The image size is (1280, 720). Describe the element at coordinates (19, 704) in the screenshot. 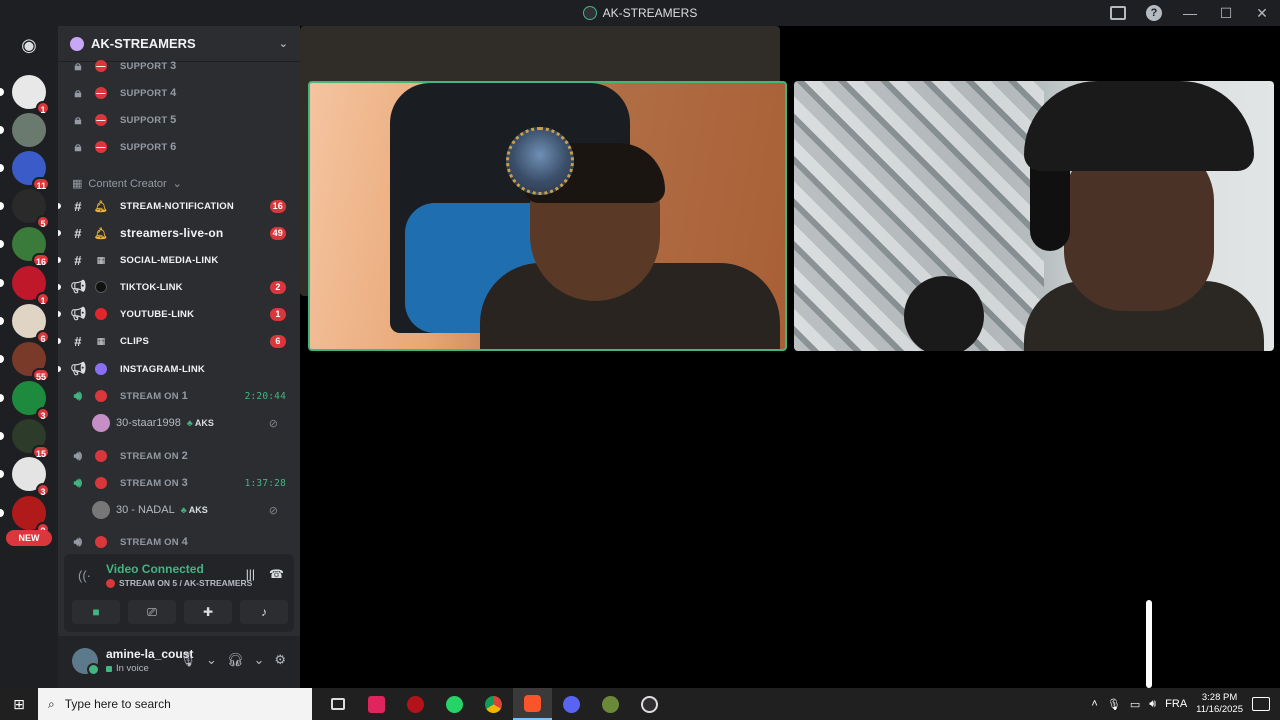

I see `windows-start-icon: ⊞` at that location.